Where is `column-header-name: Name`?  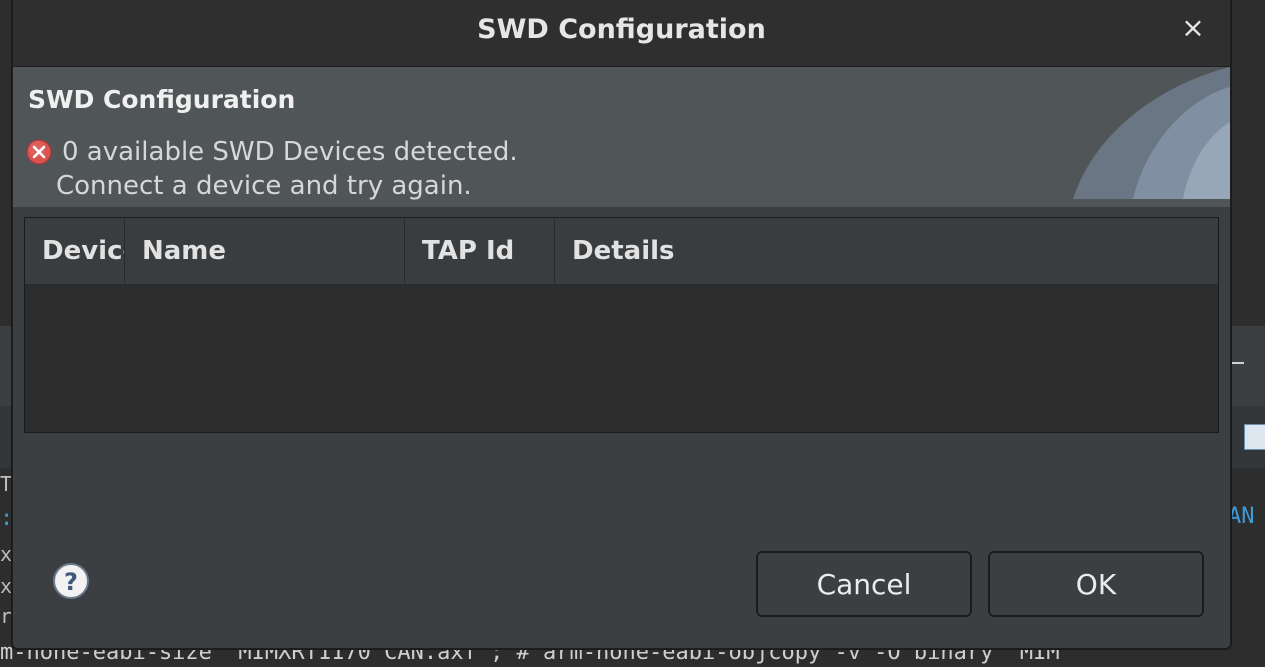 column-header-name: Name is located at coordinates (265, 251).